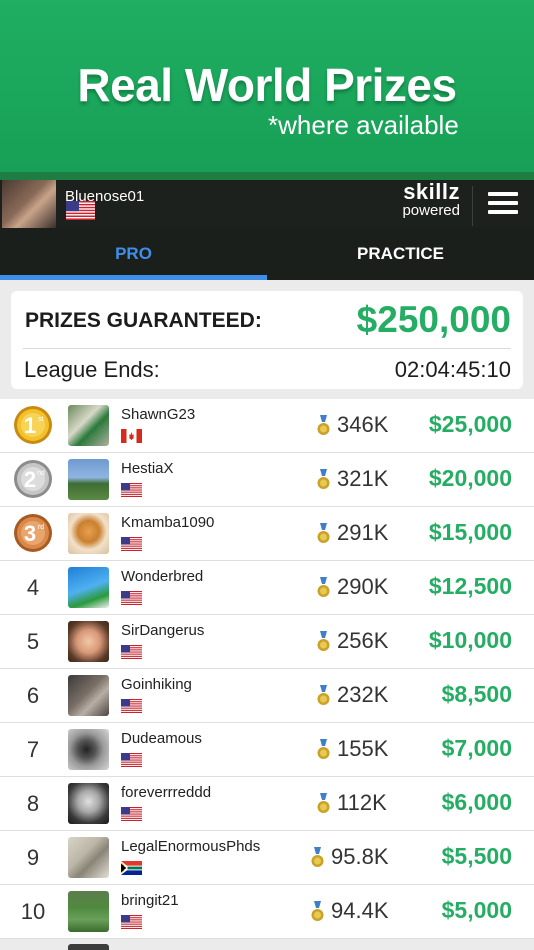 This screenshot has height=950, width=534. What do you see at coordinates (150, 900) in the screenshot?
I see `player-name: bringit21` at bounding box center [150, 900].